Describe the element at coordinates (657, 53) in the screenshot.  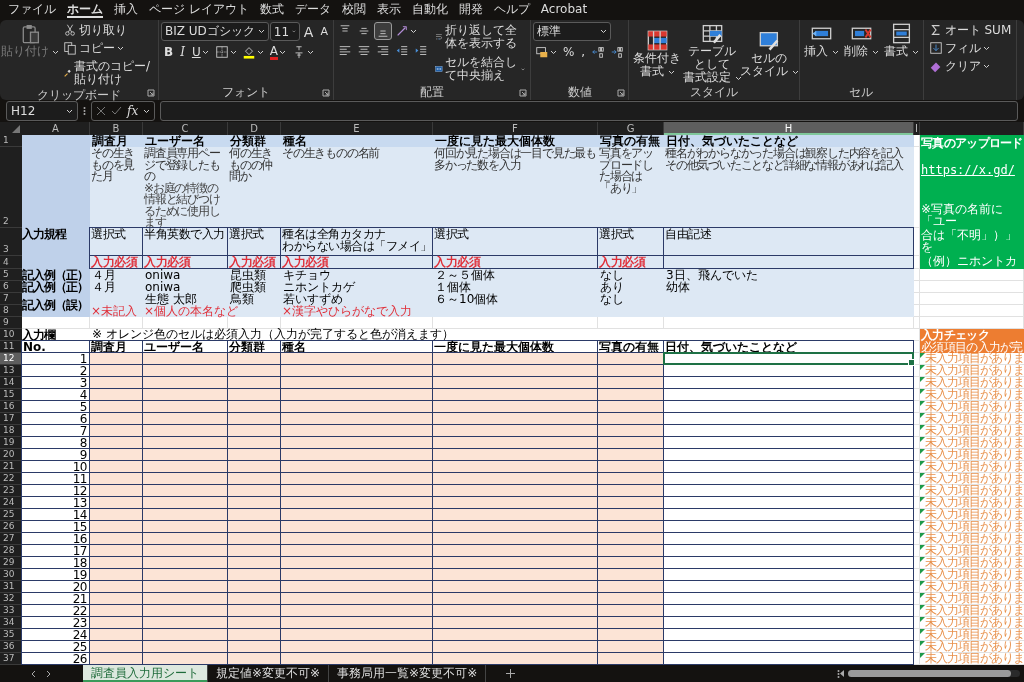
I see `ribbon-button: 条件付き 書式` at that location.